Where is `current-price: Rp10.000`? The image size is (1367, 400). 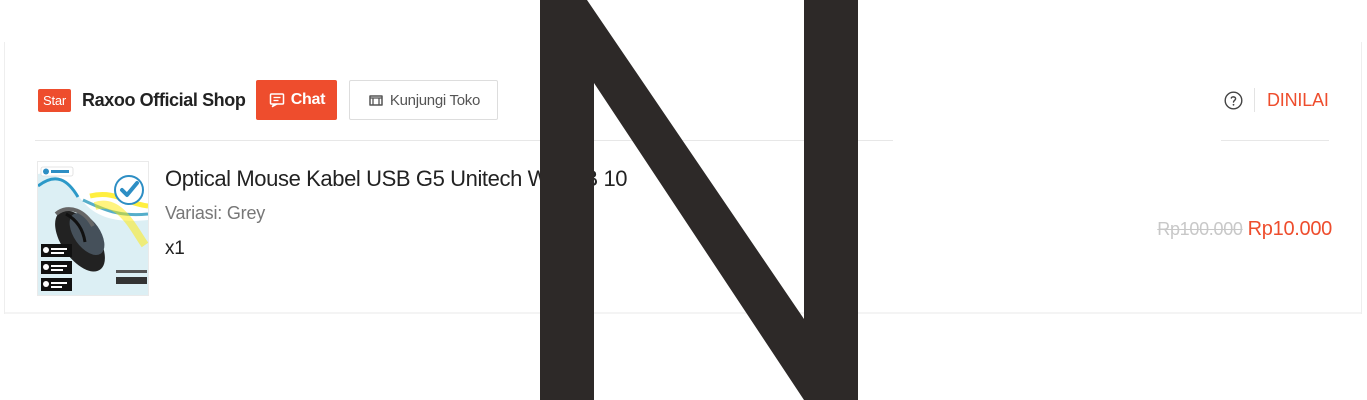 current-price: Rp10.000 is located at coordinates (1290, 228).